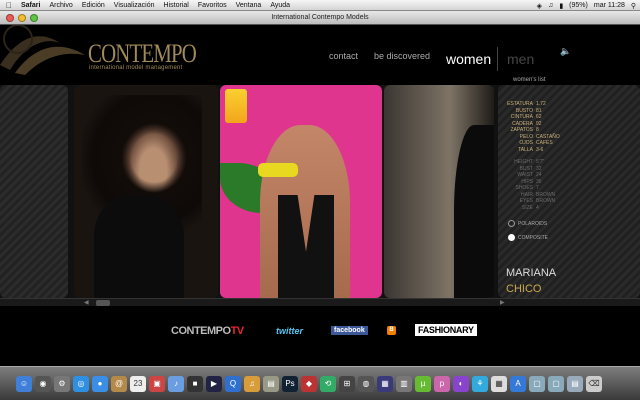 The width and height of the screenshot is (640, 400). I want to click on app-store-icon: A, so click(518, 383).